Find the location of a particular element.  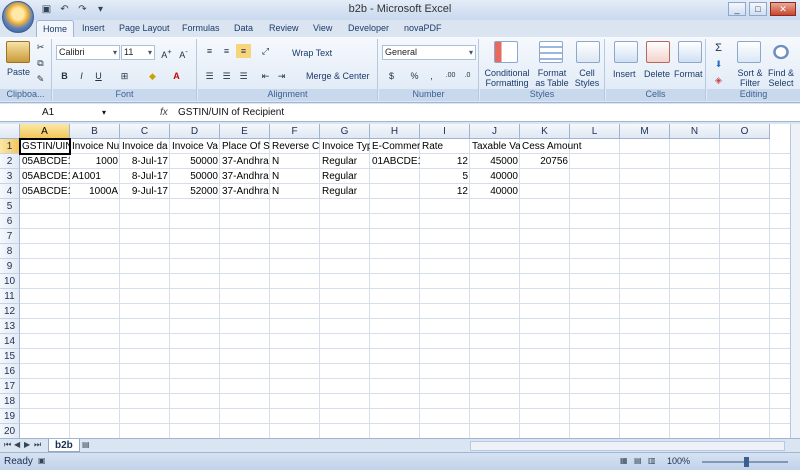

clear-icon: ◈ is located at coordinates (718, 80).